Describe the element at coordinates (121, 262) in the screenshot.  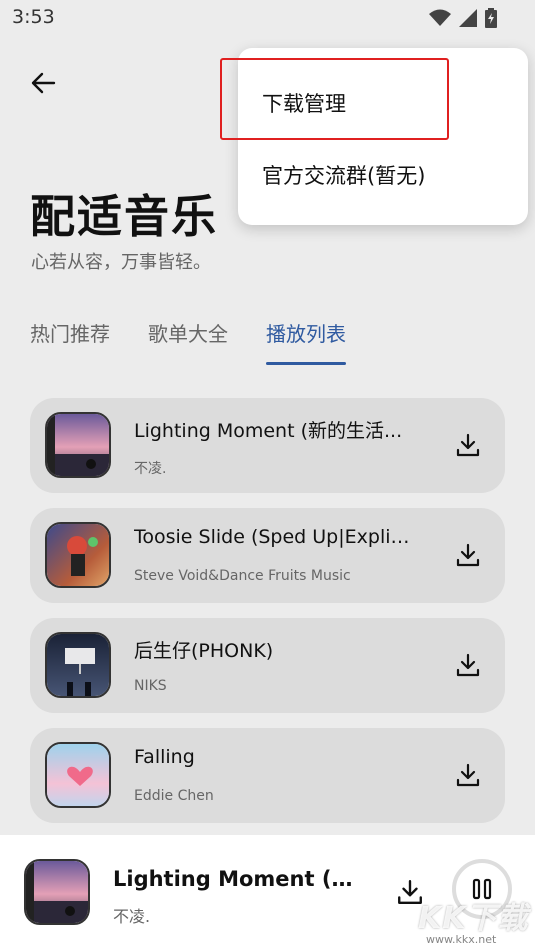
I see `page-subtitle: 心若从容，万事皆轻。` at that location.